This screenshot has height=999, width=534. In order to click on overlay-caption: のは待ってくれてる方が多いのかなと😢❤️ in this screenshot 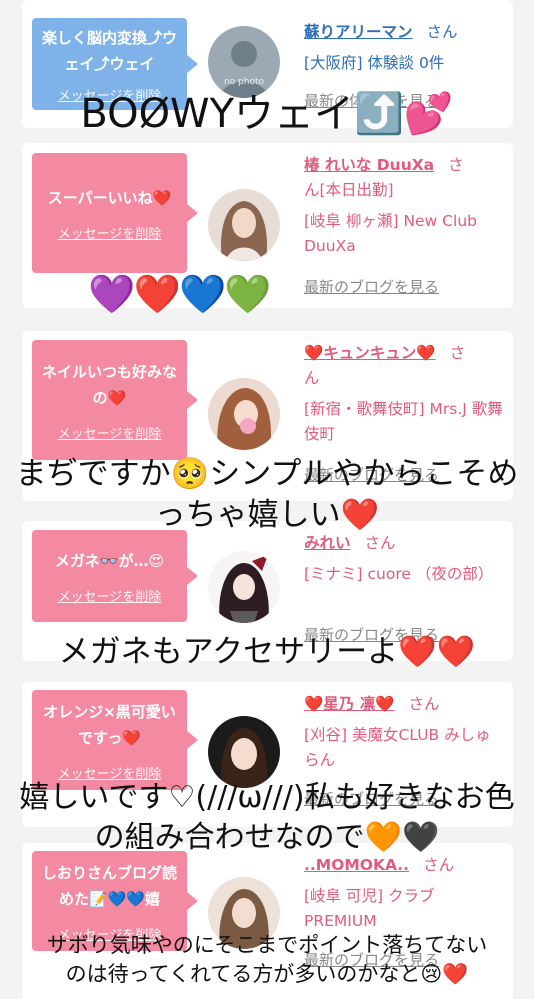, I will do `click(267, 974)`.